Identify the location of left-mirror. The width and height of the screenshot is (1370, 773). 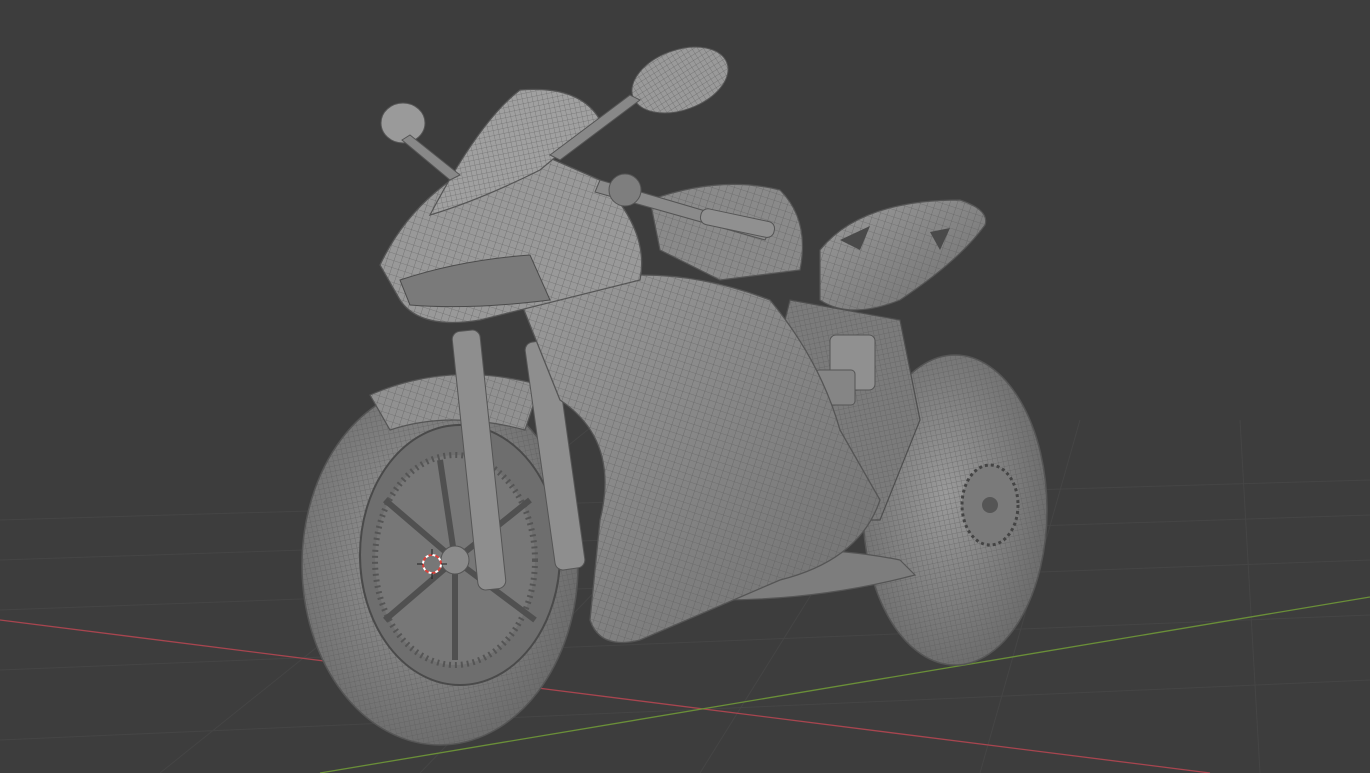
(420, 141).